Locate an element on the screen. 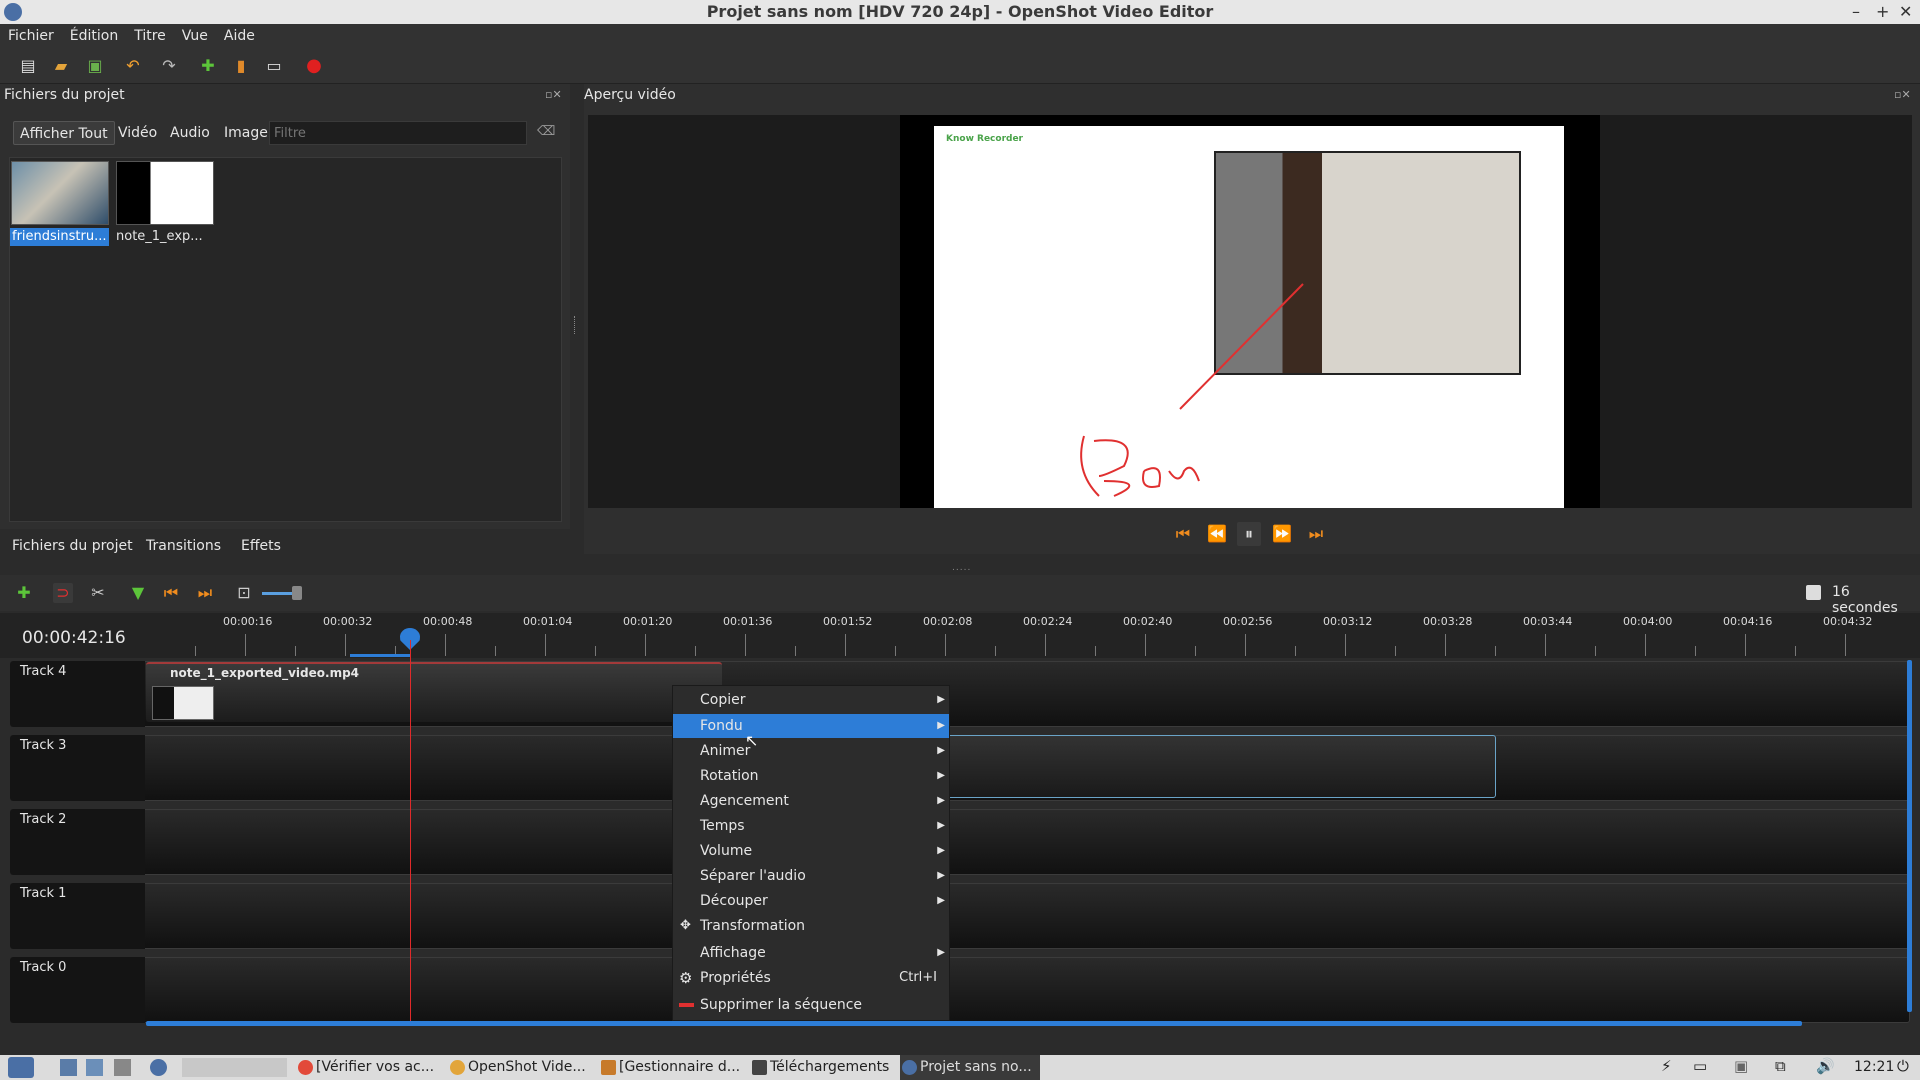 Image resolution: width=1920 pixels, height=1080 pixels. maximize-button: + is located at coordinates (1882, 12).